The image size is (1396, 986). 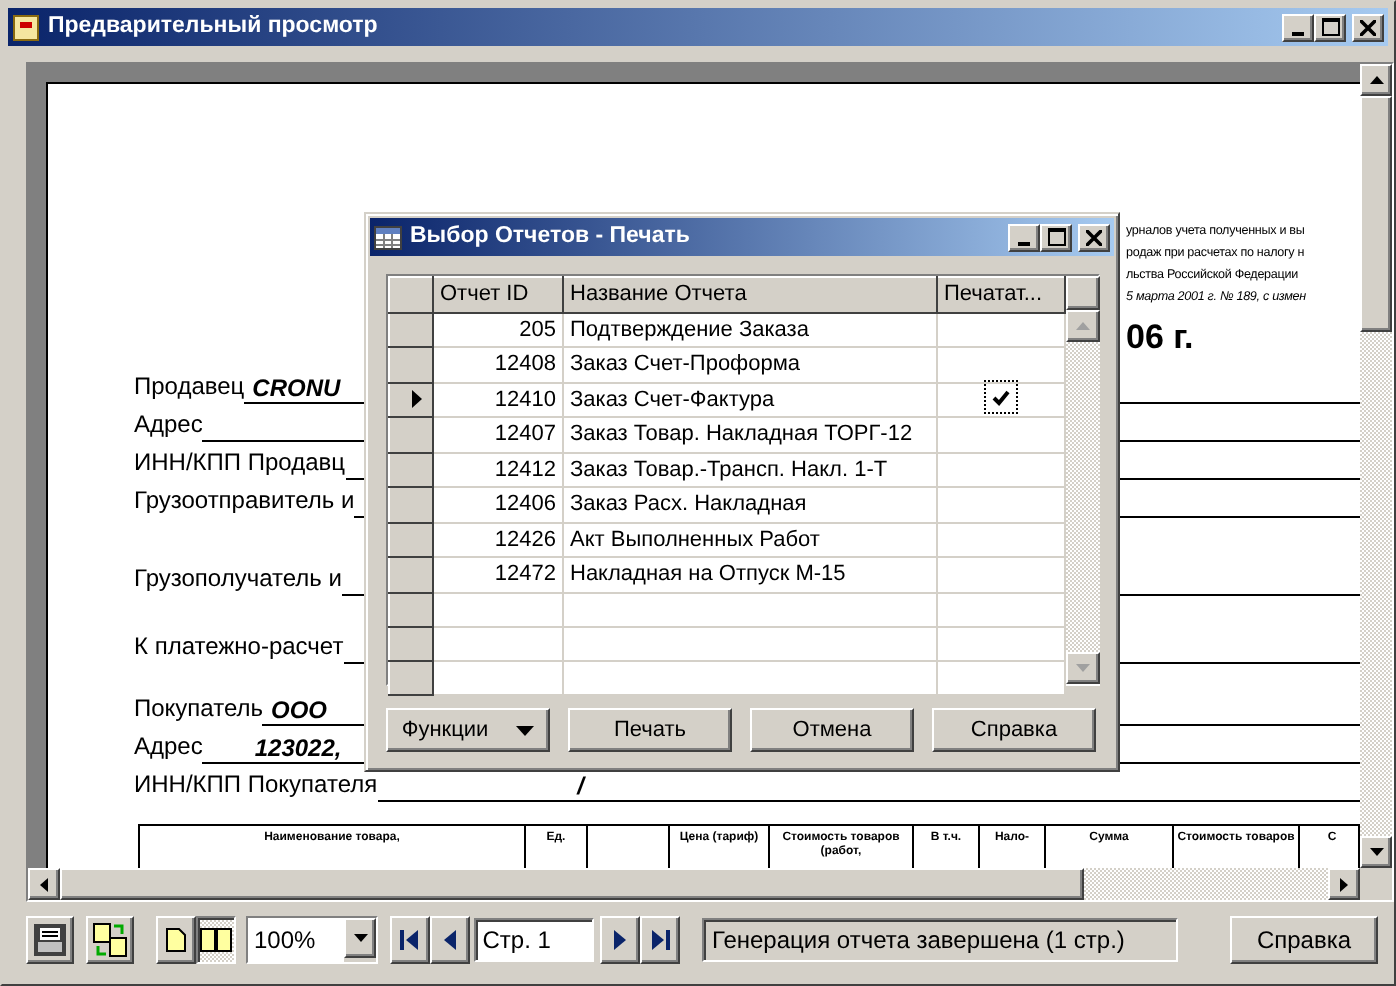 What do you see at coordinates (750, 294) in the screenshot?
I see `column-header: Название Отчета` at bounding box center [750, 294].